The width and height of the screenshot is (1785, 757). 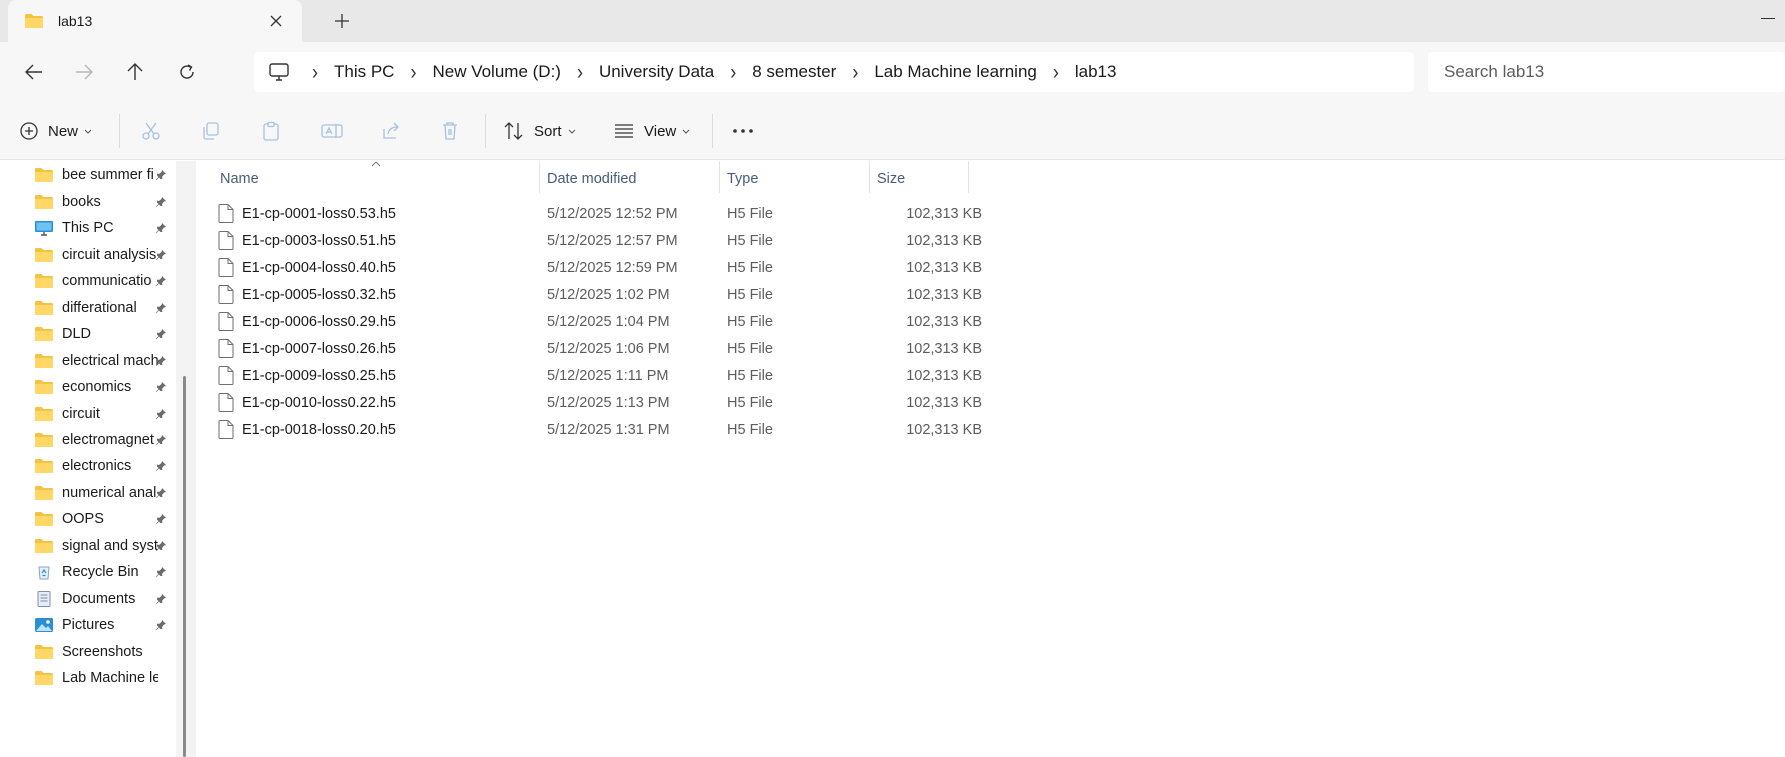 What do you see at coordinates (104, 519) in the screenshot?
I see `sidebar-item: OOPS` at bounding box center [104, 519].